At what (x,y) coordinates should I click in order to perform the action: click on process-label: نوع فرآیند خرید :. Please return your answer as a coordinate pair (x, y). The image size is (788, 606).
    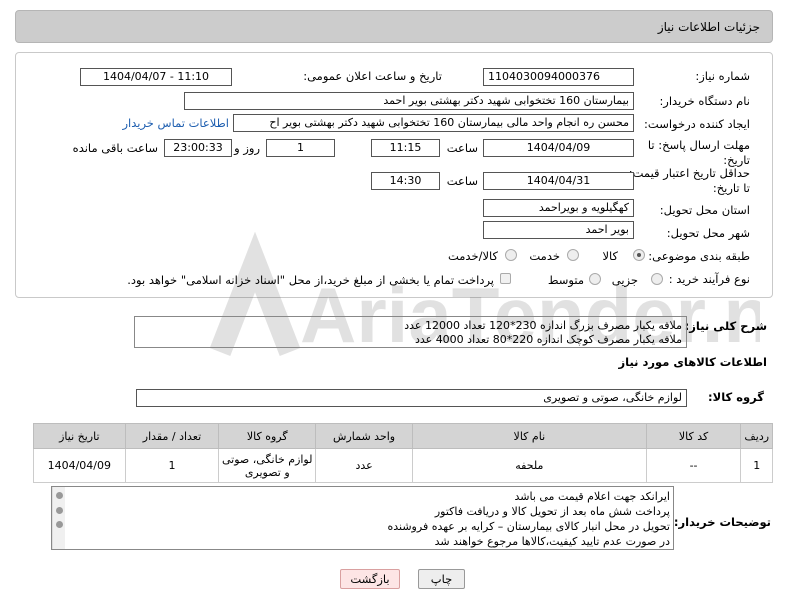
    Looking at the image, I should click on (709, 279).